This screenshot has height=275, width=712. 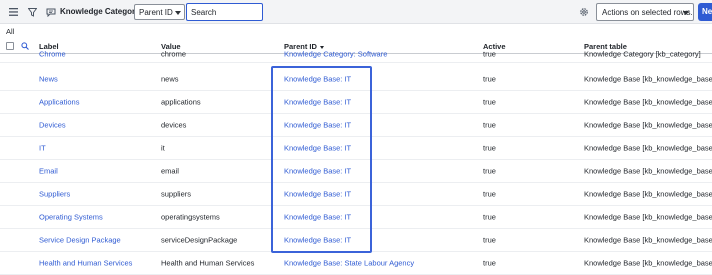 I want to click on gear-icon, so click(x=584, y=12).